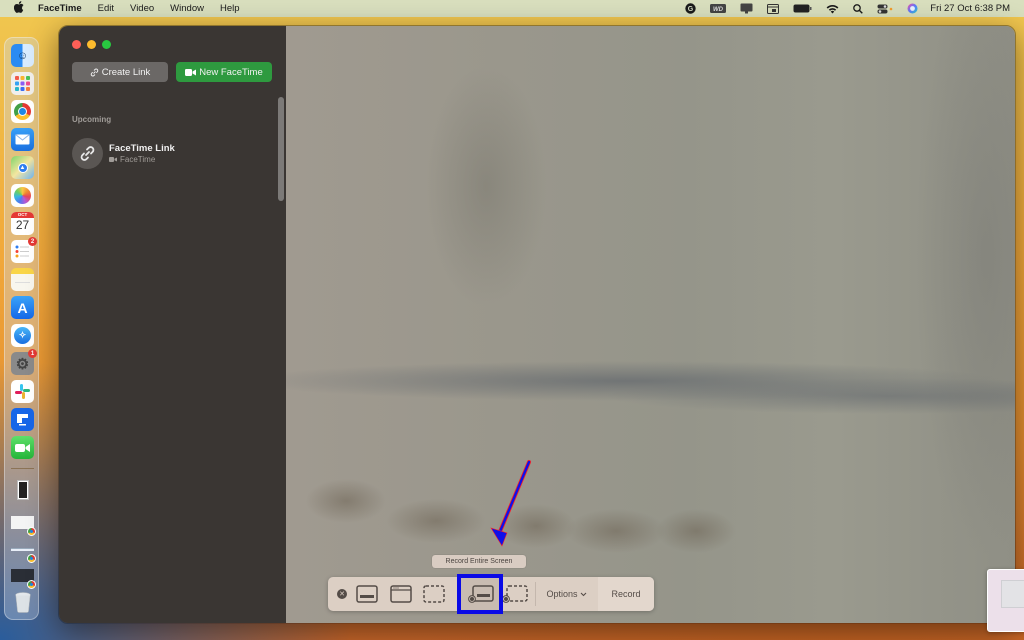 Image resolution: width=1024 pixels, height=640 pixels. I want to click on upcoming-section-label: Upcoming, so click(92, 119).